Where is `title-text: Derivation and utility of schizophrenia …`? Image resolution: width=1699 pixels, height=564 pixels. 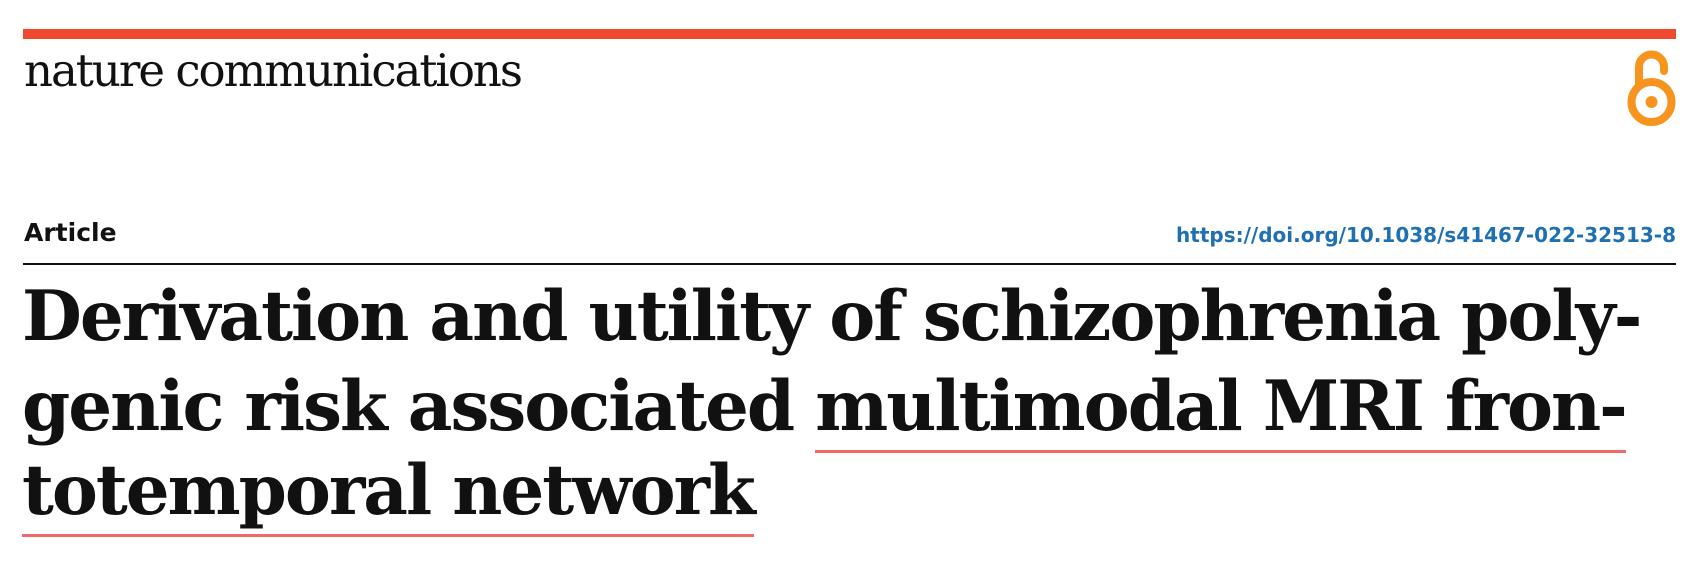 title-text: Derivation and utility of schizophrenia … is located at coordinates (832, 316).